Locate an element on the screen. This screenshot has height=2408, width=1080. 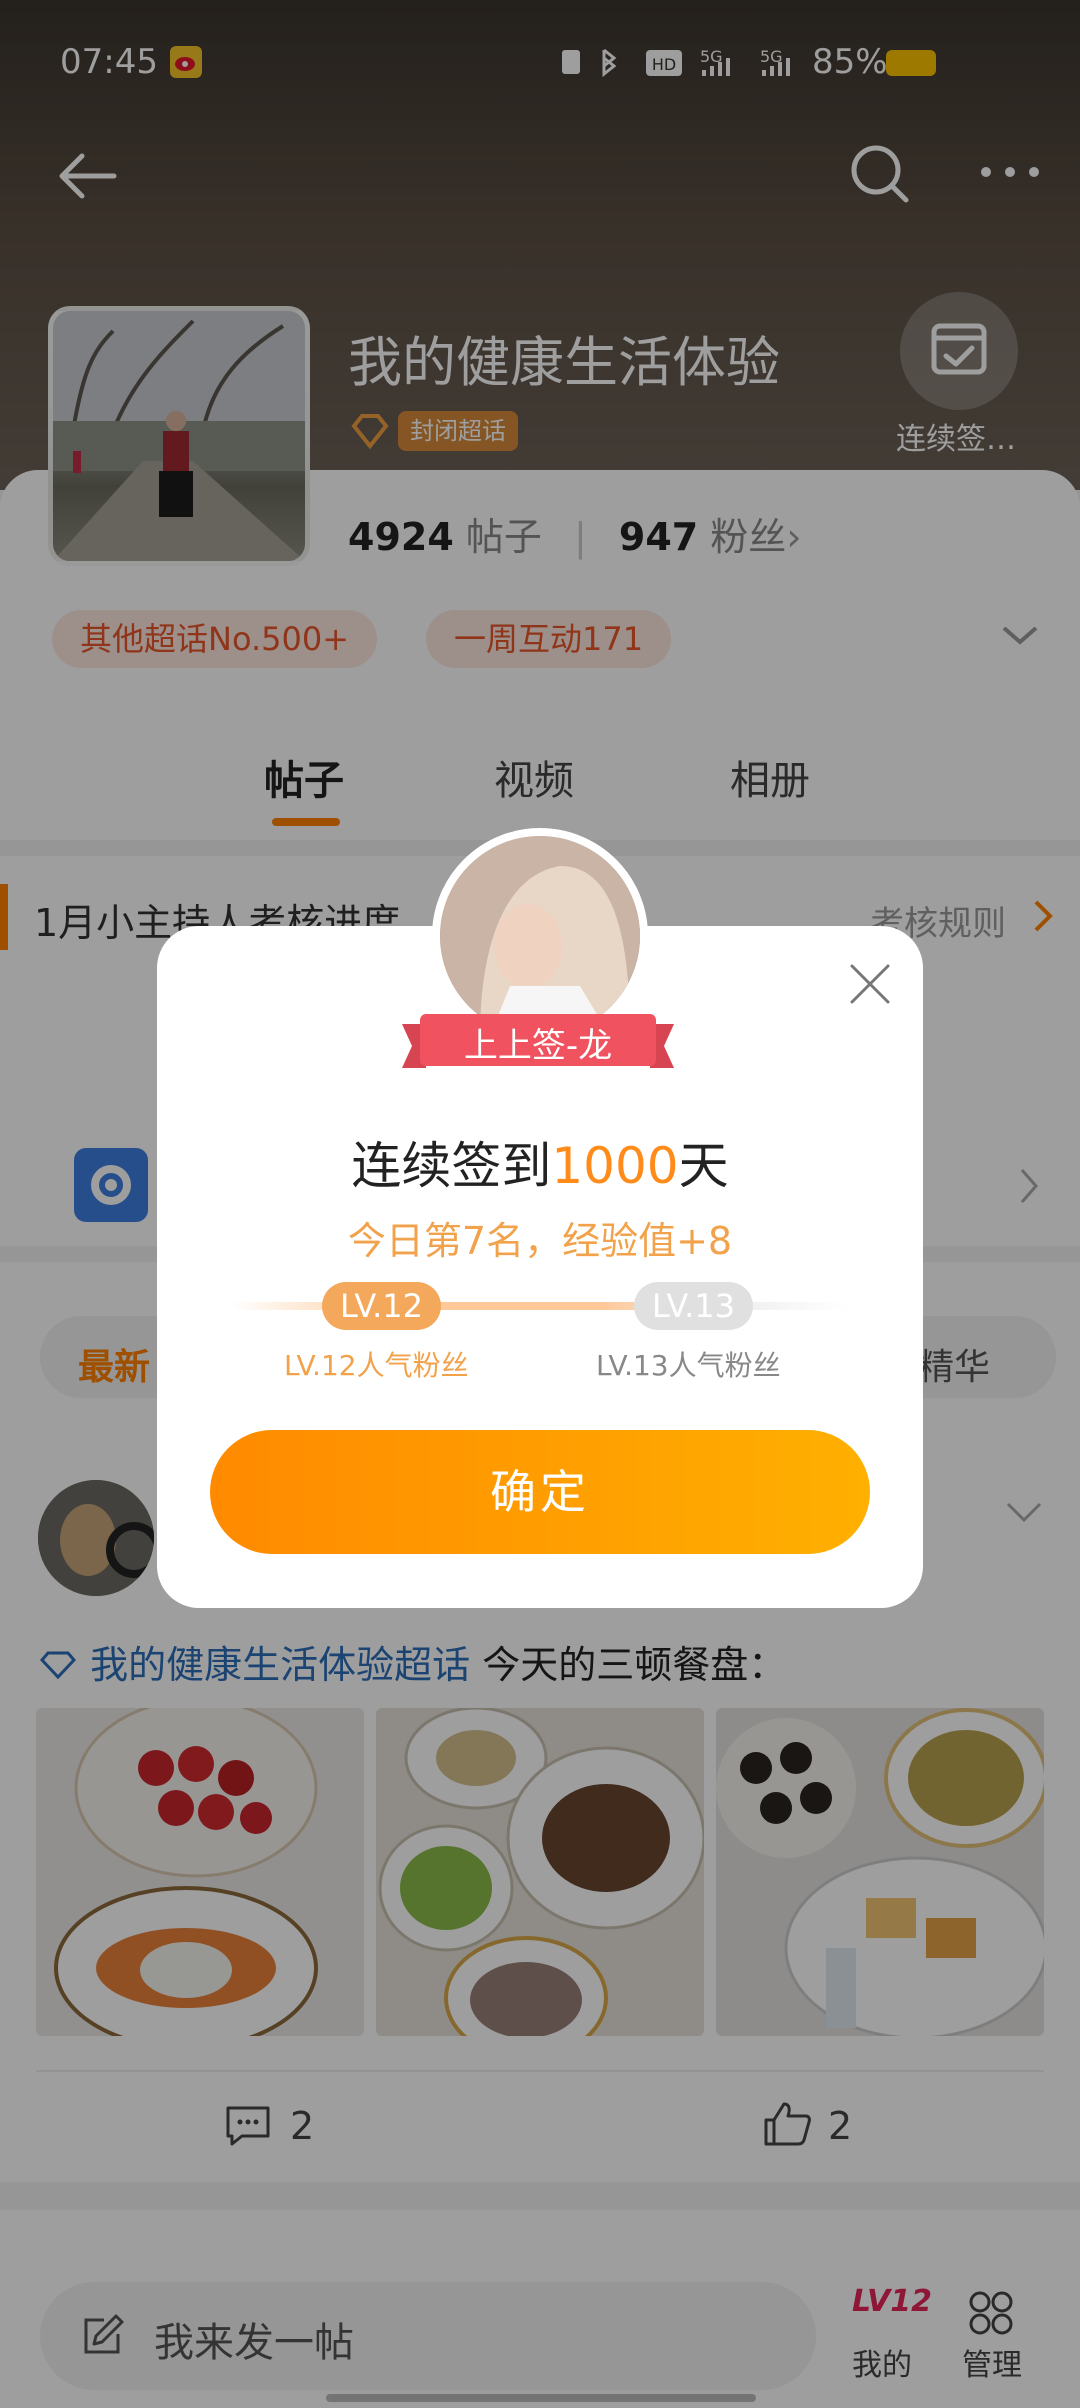
checkin-title-prefix: 连续签到 is located at coordinates (451, 1166).